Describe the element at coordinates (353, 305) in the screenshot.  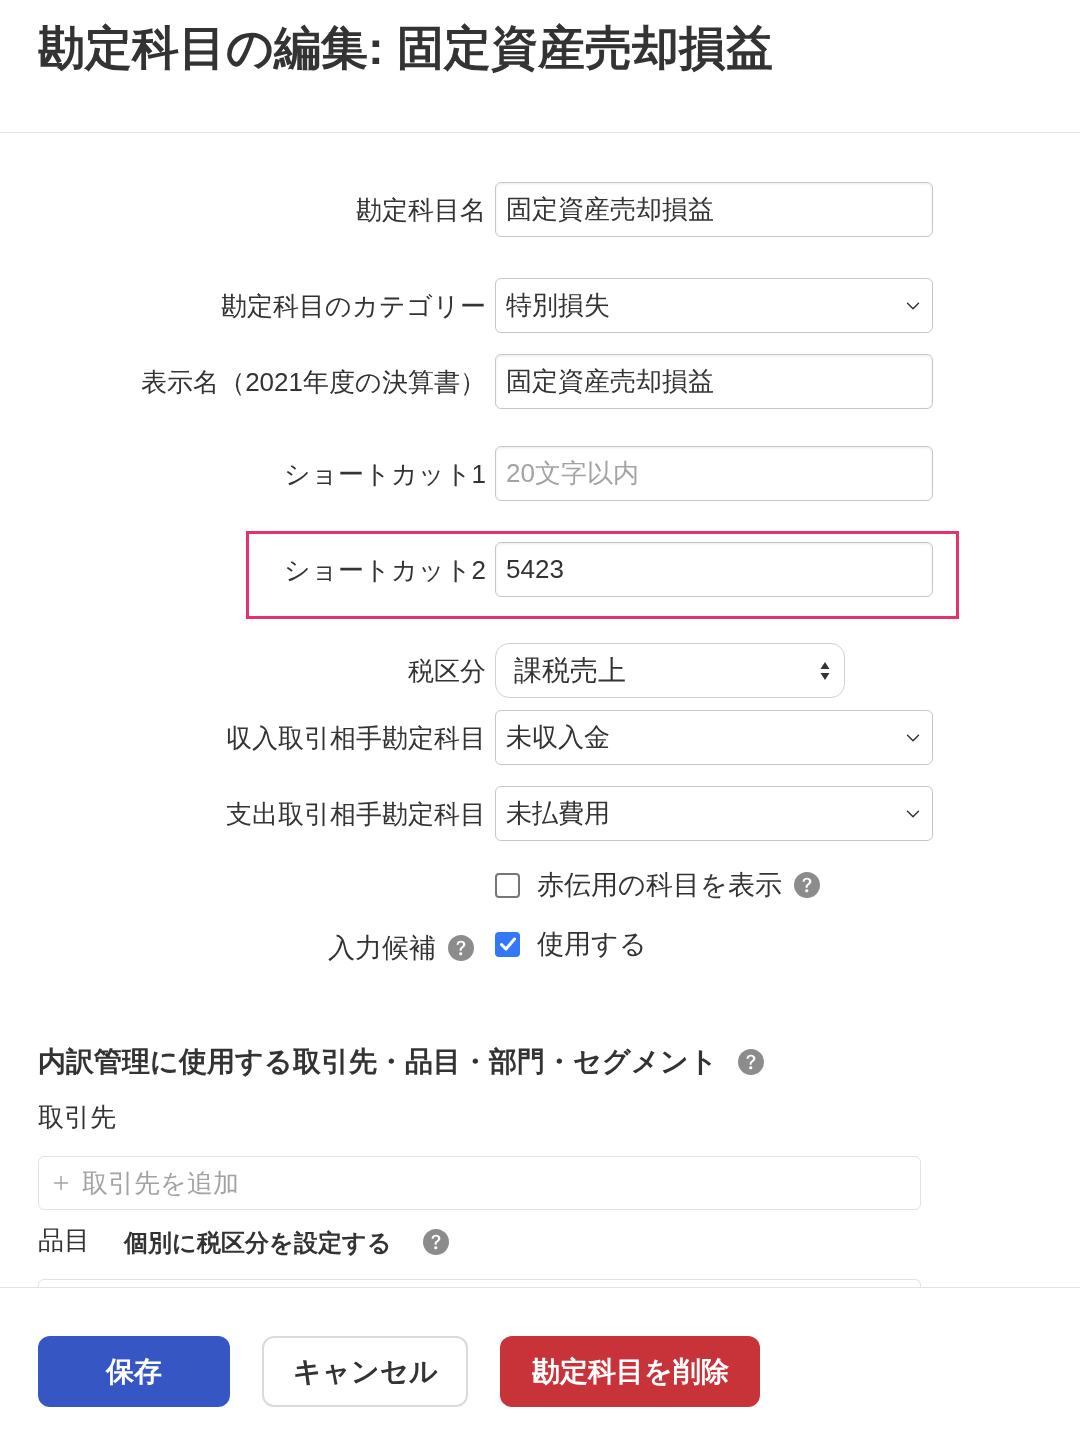
I see `field-label: 勘定科目のカテゴリー` at that location.